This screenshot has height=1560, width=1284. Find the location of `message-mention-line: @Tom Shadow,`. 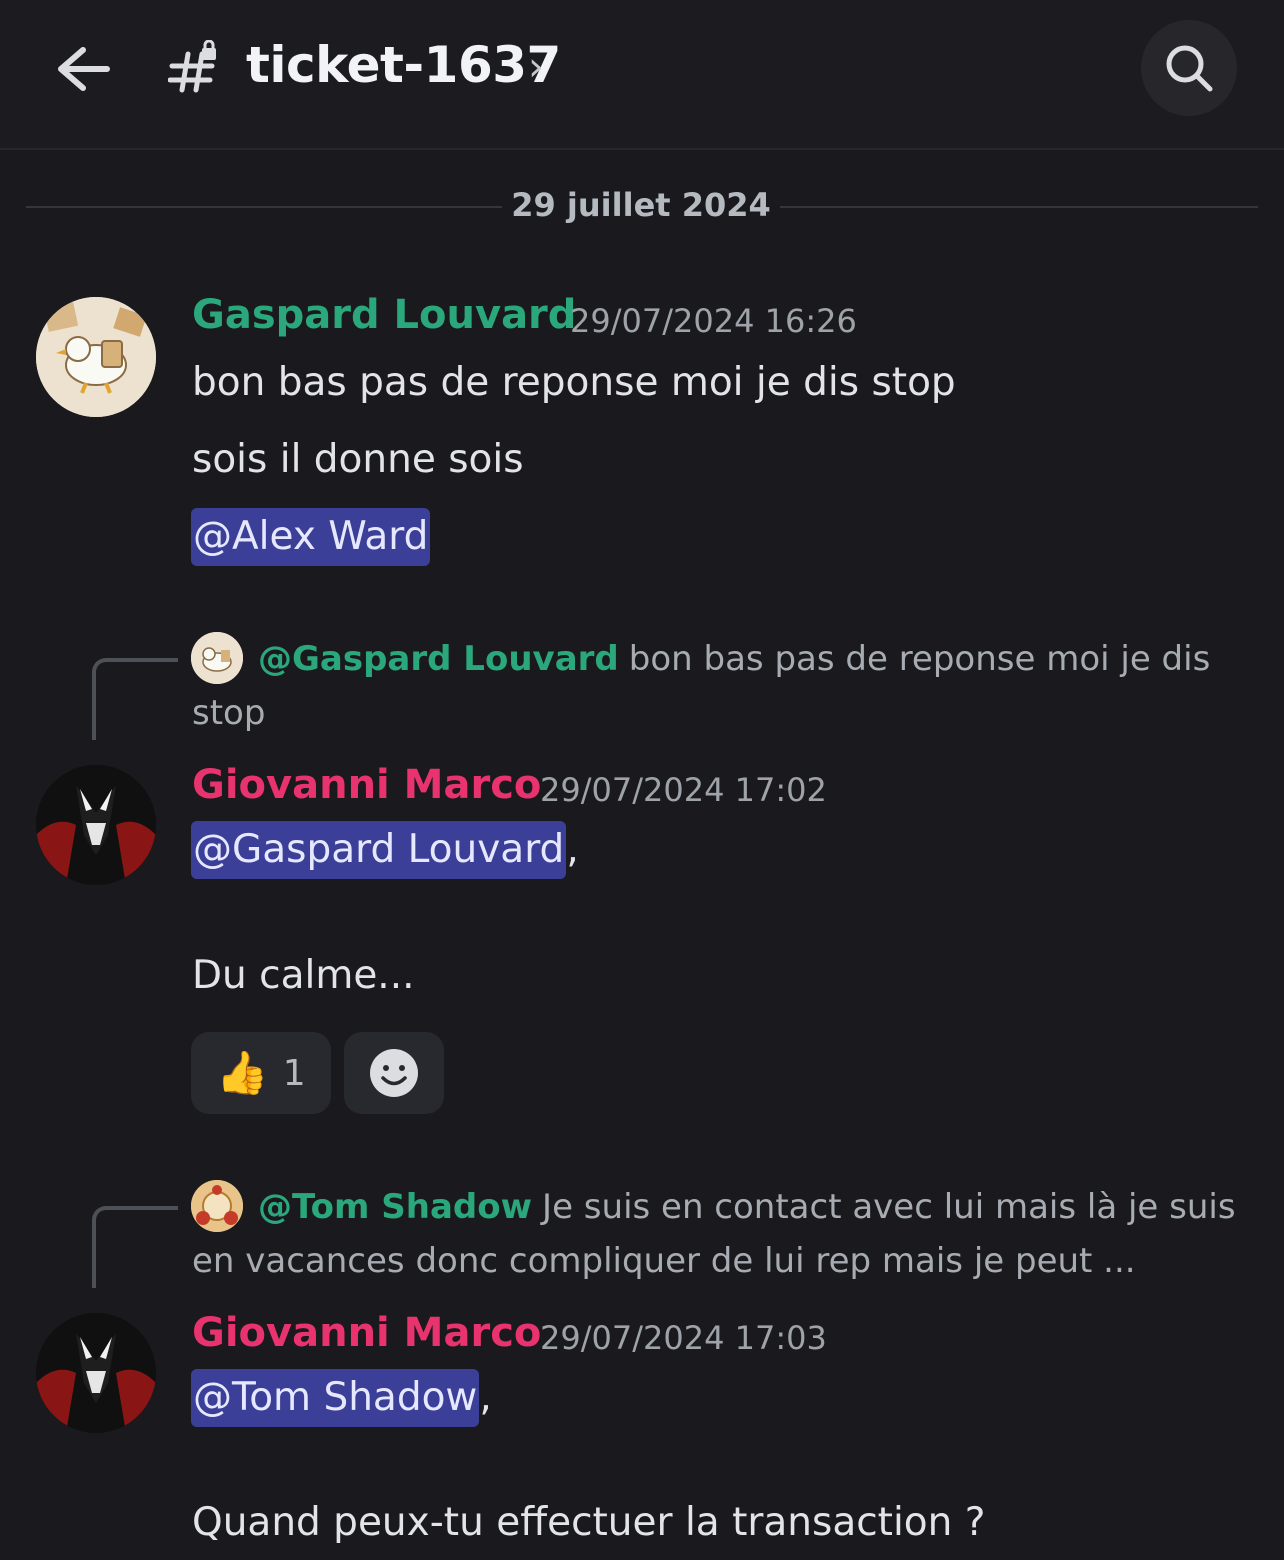

message-mention-line: @Tom Shadow, is located at coordinates (341, 1398).